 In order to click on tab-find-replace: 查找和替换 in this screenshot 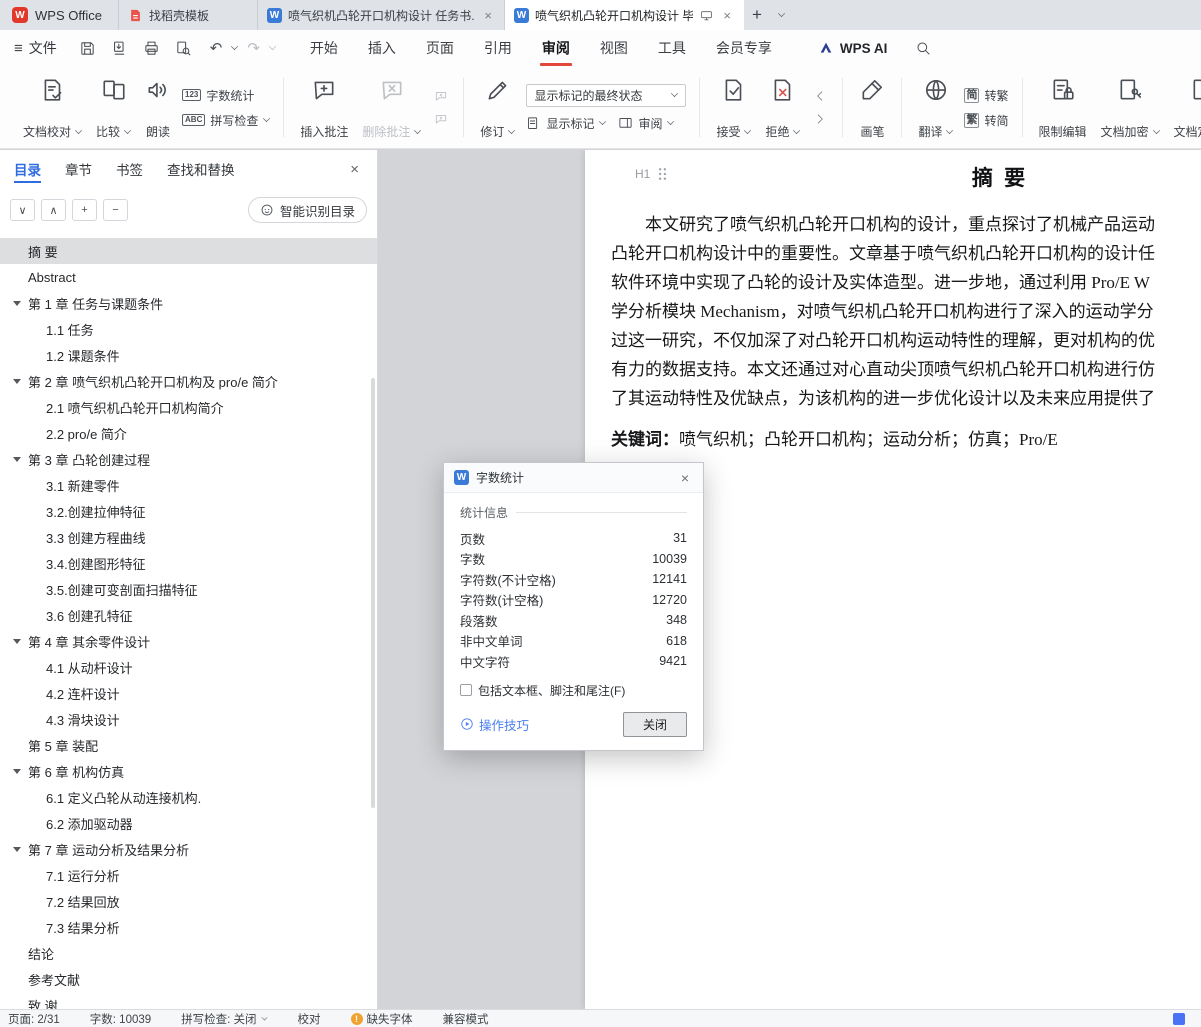, I will do `click(201, 169)`.